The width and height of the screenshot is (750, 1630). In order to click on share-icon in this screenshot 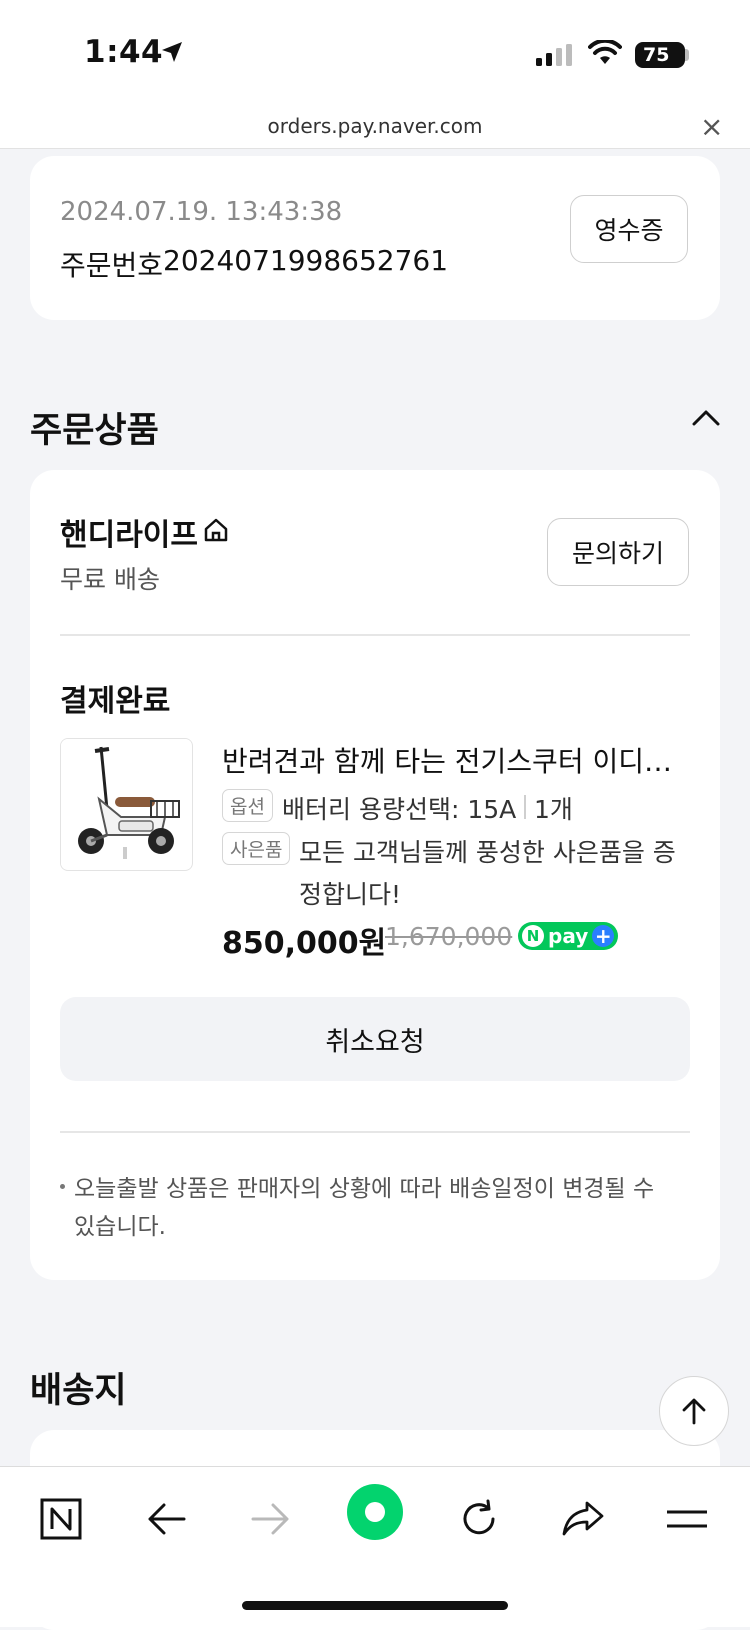, I will do `click(583, 1518)`.